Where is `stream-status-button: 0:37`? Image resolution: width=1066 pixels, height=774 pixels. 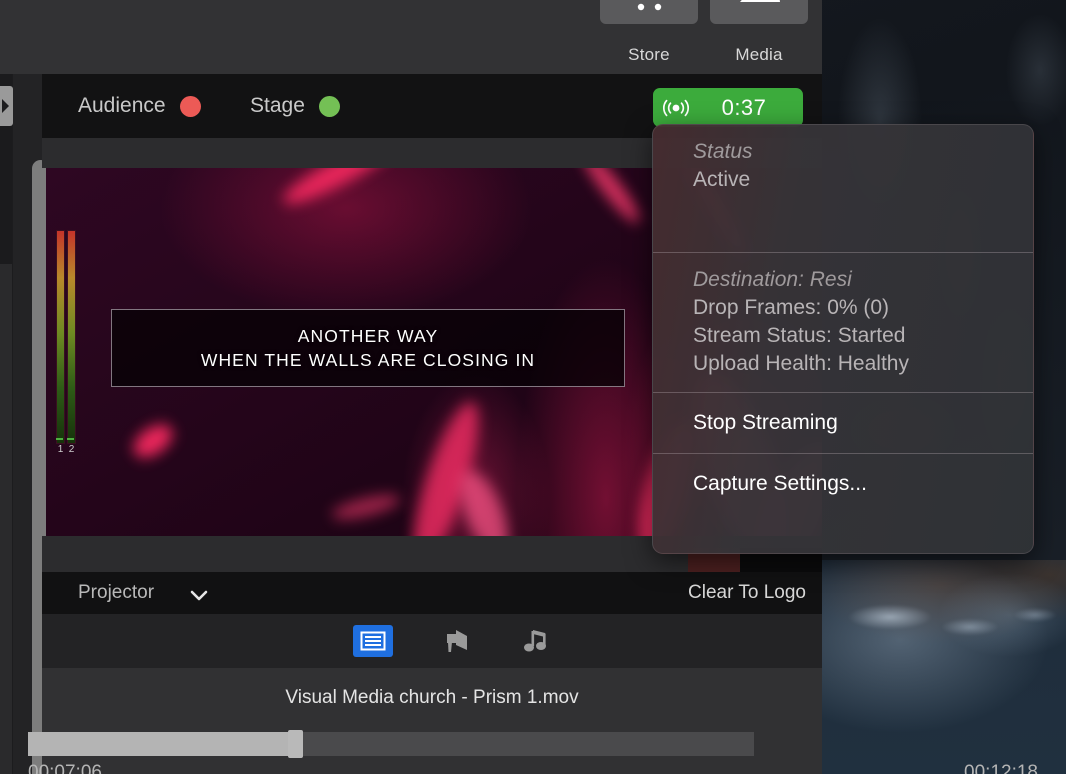
stream-status-button: 0:37 is located at coordinates (728, 107).